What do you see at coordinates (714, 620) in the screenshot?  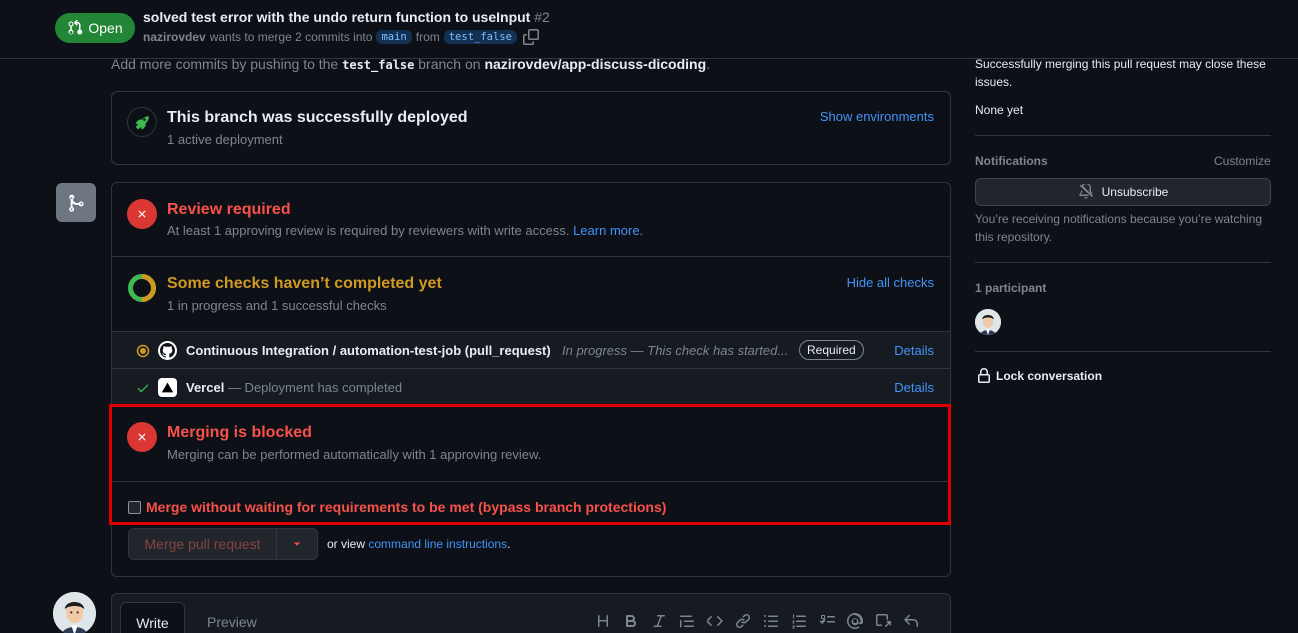 I see `code-icon` at bounding box center [714, 620].